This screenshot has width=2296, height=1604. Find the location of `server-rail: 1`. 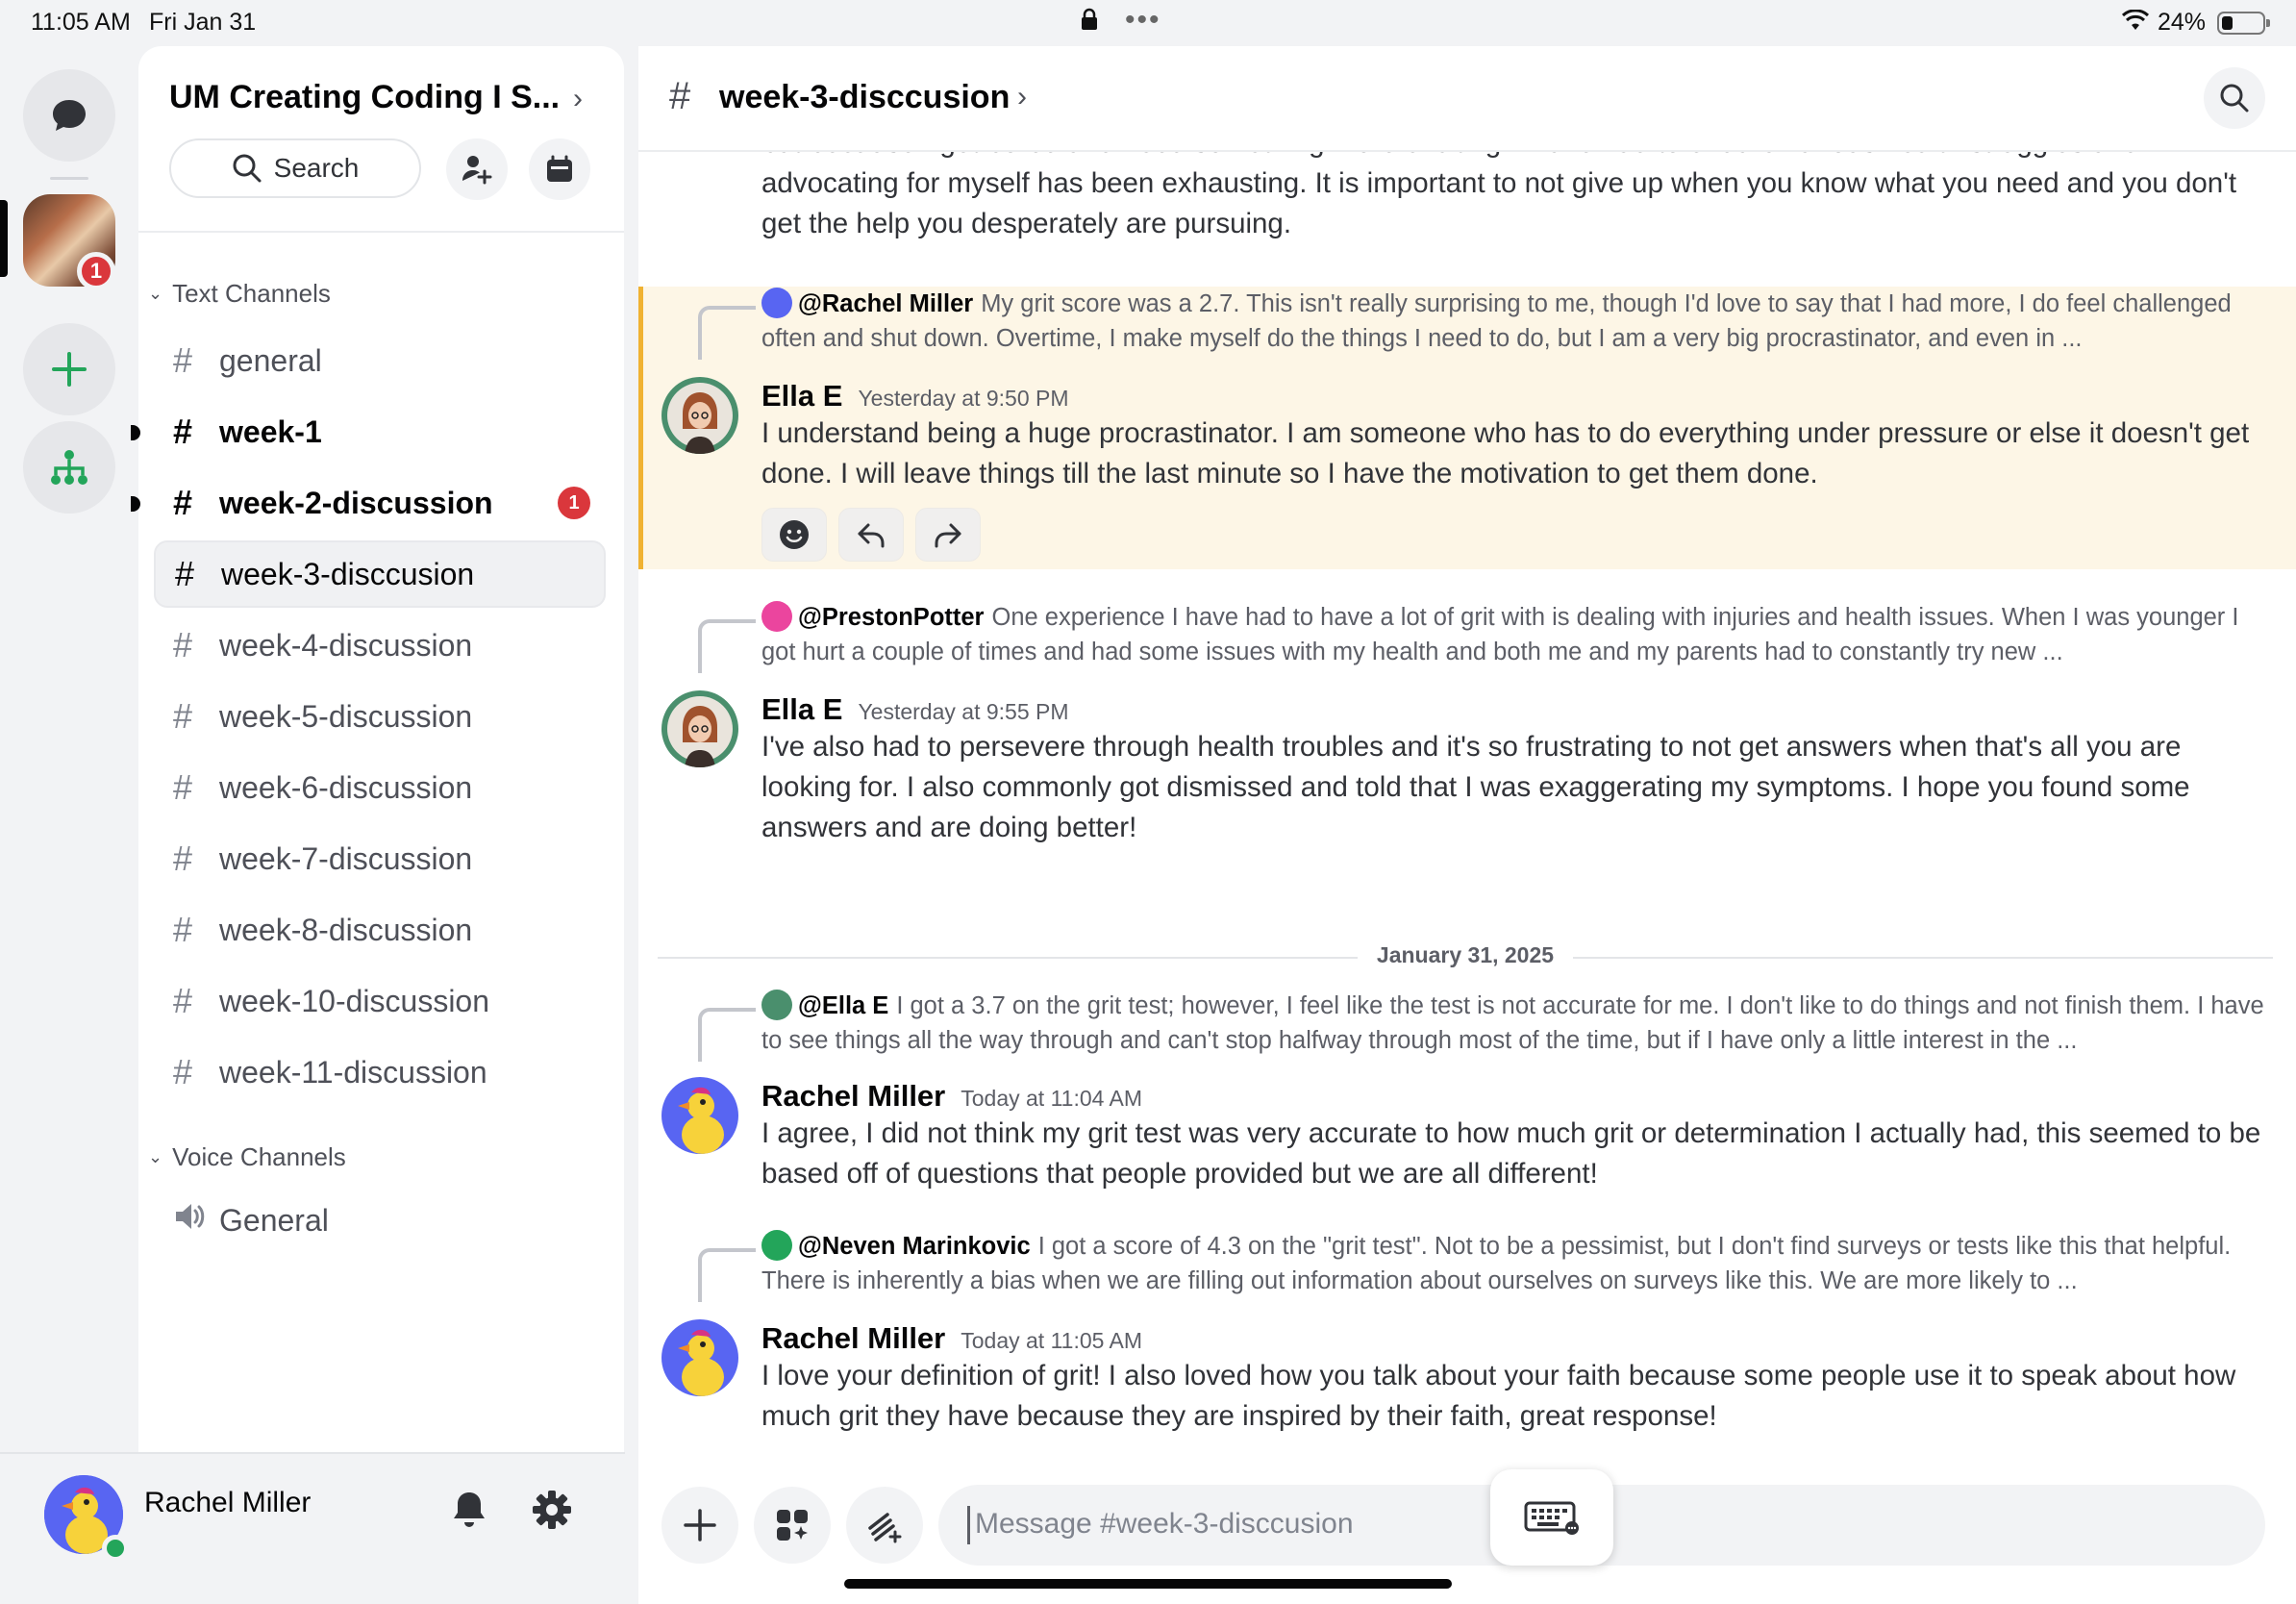

server-rail: 1 is located at coordinates (69, 746).